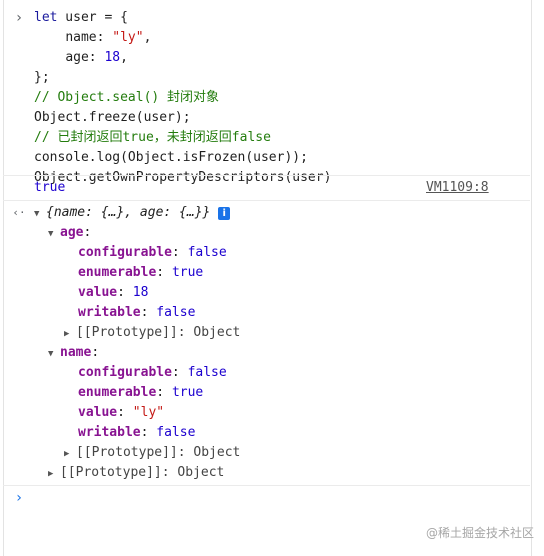  I want to click on property-key: age, so click(72, 232).